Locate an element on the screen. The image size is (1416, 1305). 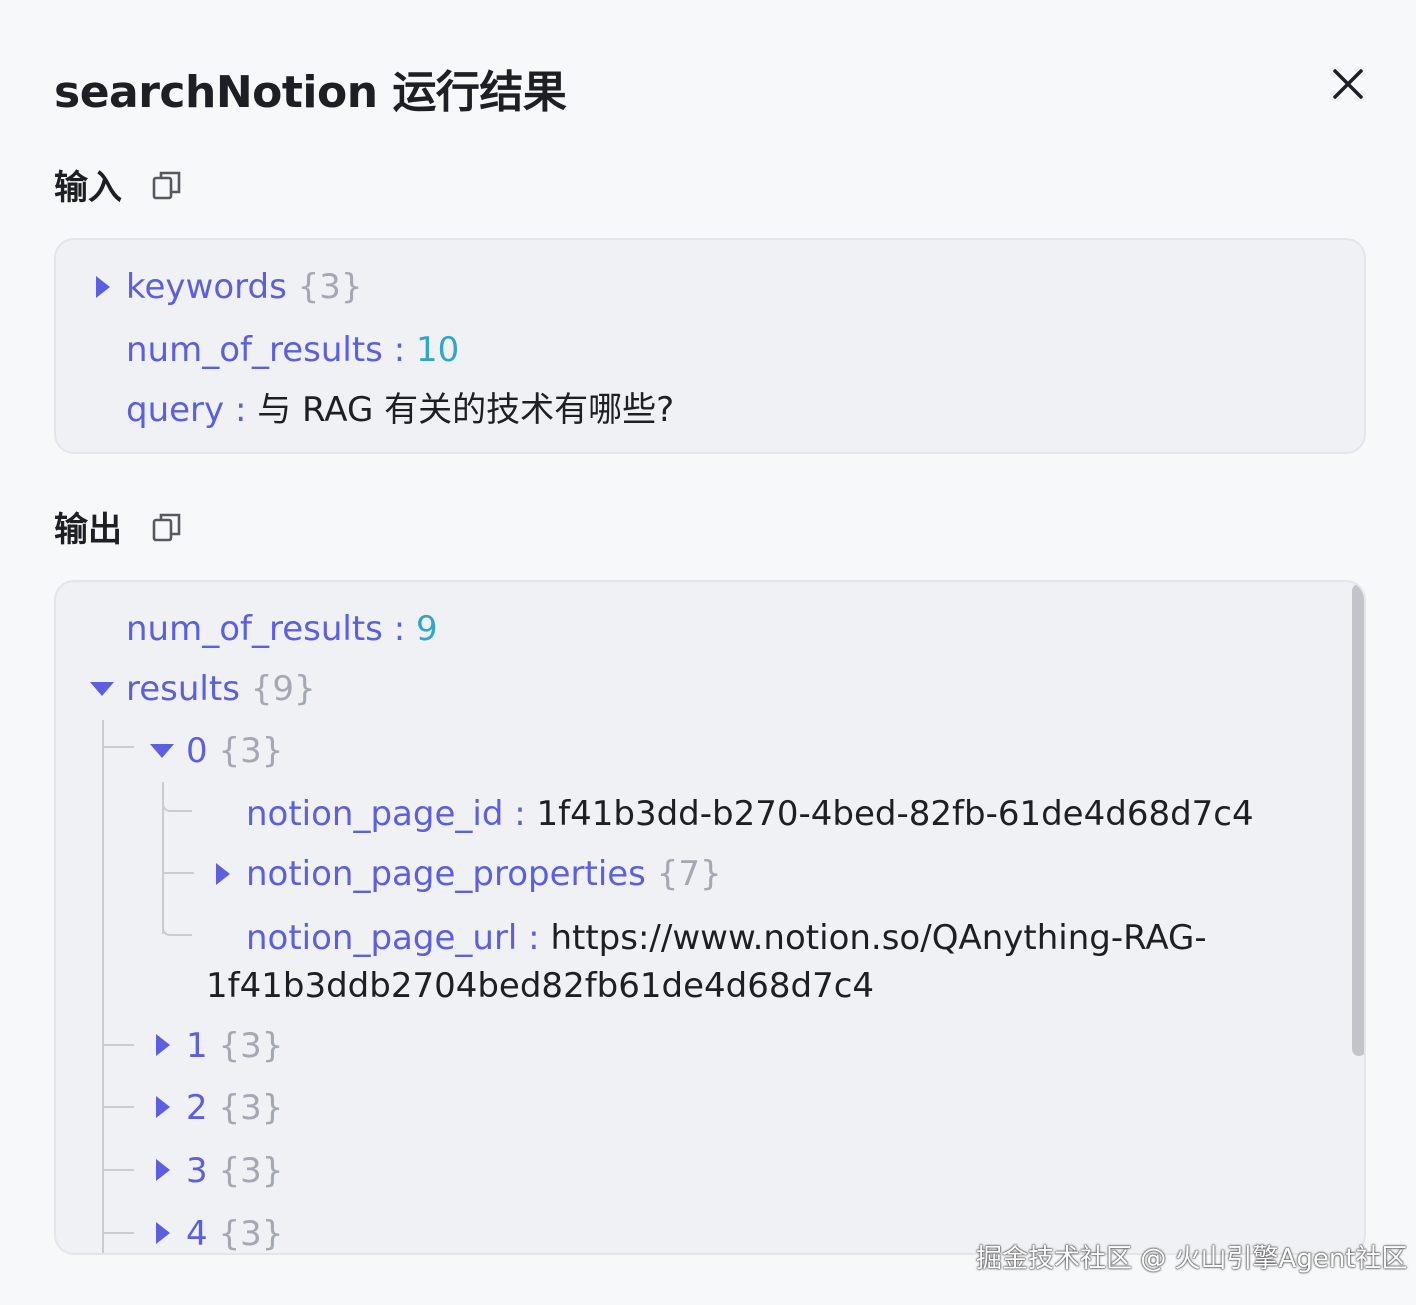
json-row-item-4: 4 {3} is located at coordinates (235, 1233).